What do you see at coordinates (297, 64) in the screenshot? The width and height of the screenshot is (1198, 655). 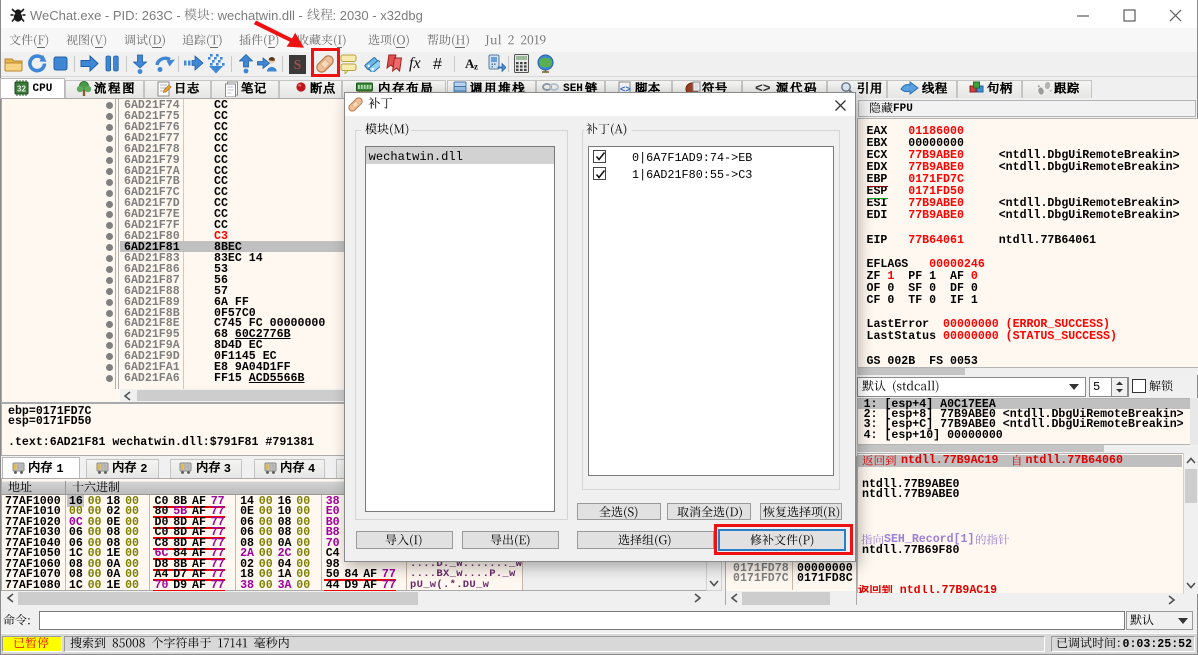 I see `svg-text: S` at bounding box center [297, 64].